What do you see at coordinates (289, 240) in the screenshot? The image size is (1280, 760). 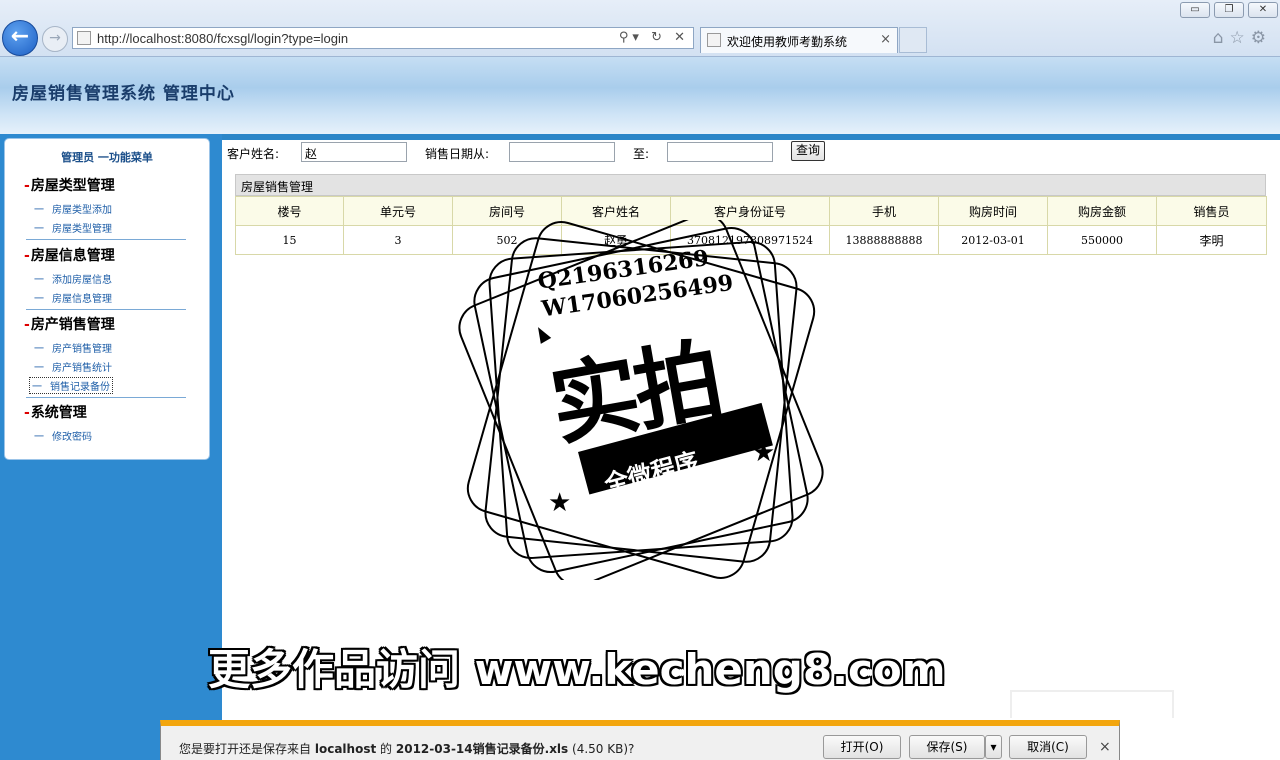 I see `table-cell: 15` at bounding box center [289, 240].